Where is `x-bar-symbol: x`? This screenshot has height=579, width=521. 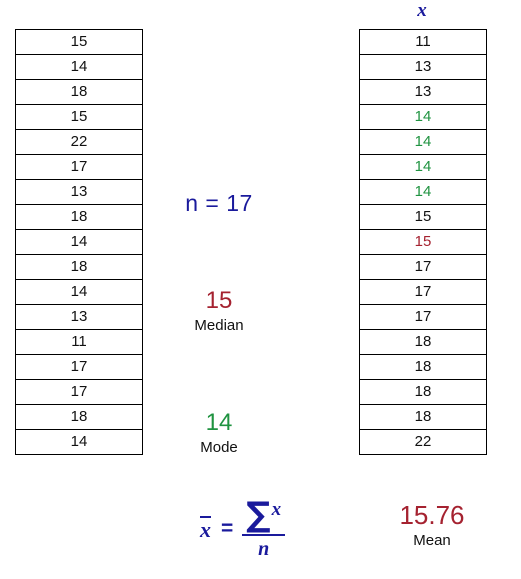 x-bar-symbol: x is located at coordinates (205, 529).